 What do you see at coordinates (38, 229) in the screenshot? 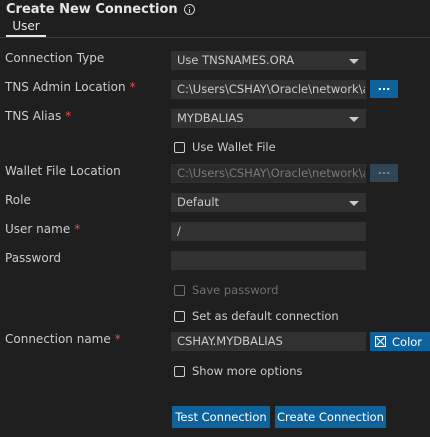
I see `user-name-label-text: User name` at bounding box center [38, 229].